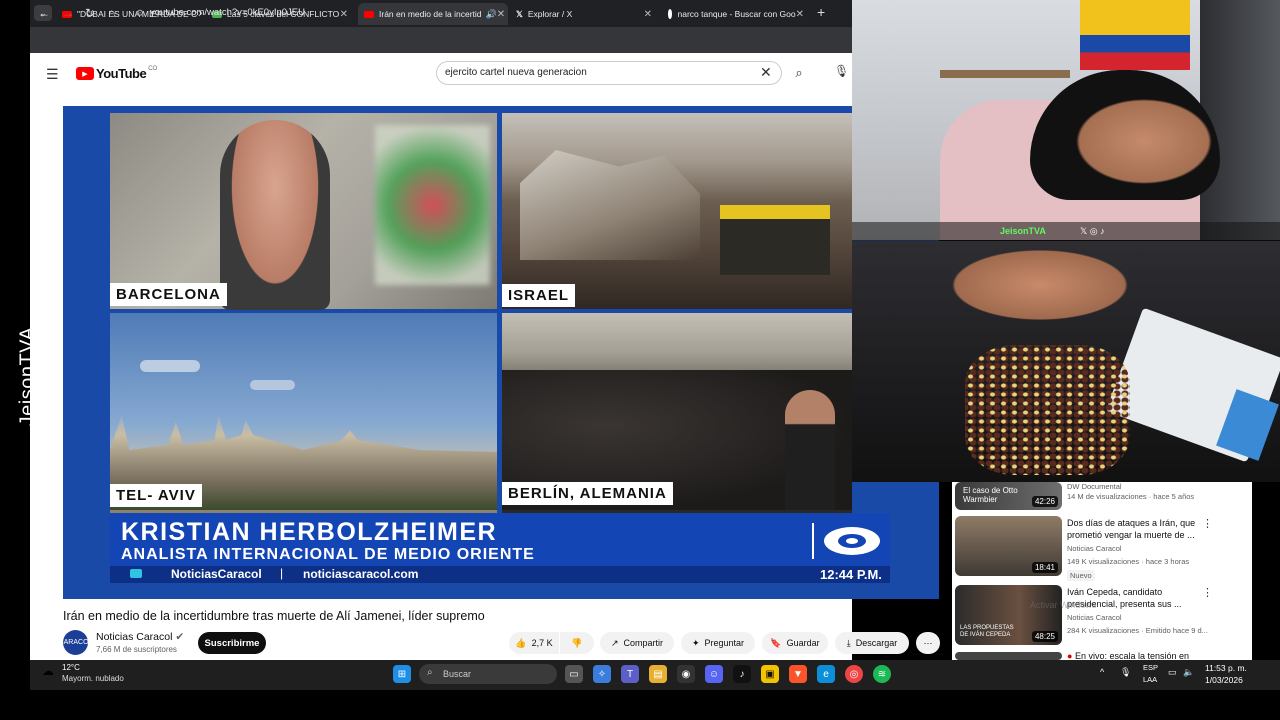 Image resolution: width=1280 pixels, height=720 pixels. What do you see at coordinates (134, 637) in the screenshot?
I see `channel-name-text: Noticias Caracol` at bounding box center [134, 637].